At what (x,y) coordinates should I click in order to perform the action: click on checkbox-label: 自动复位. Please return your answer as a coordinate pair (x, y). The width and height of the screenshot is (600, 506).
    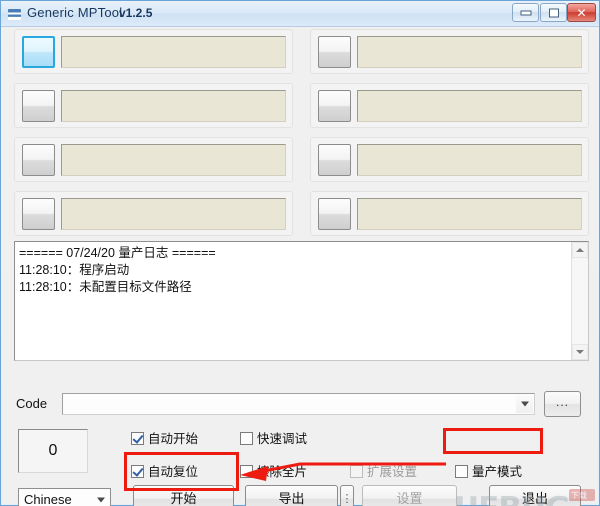
    Looking at the image, I should click on (173, 472).